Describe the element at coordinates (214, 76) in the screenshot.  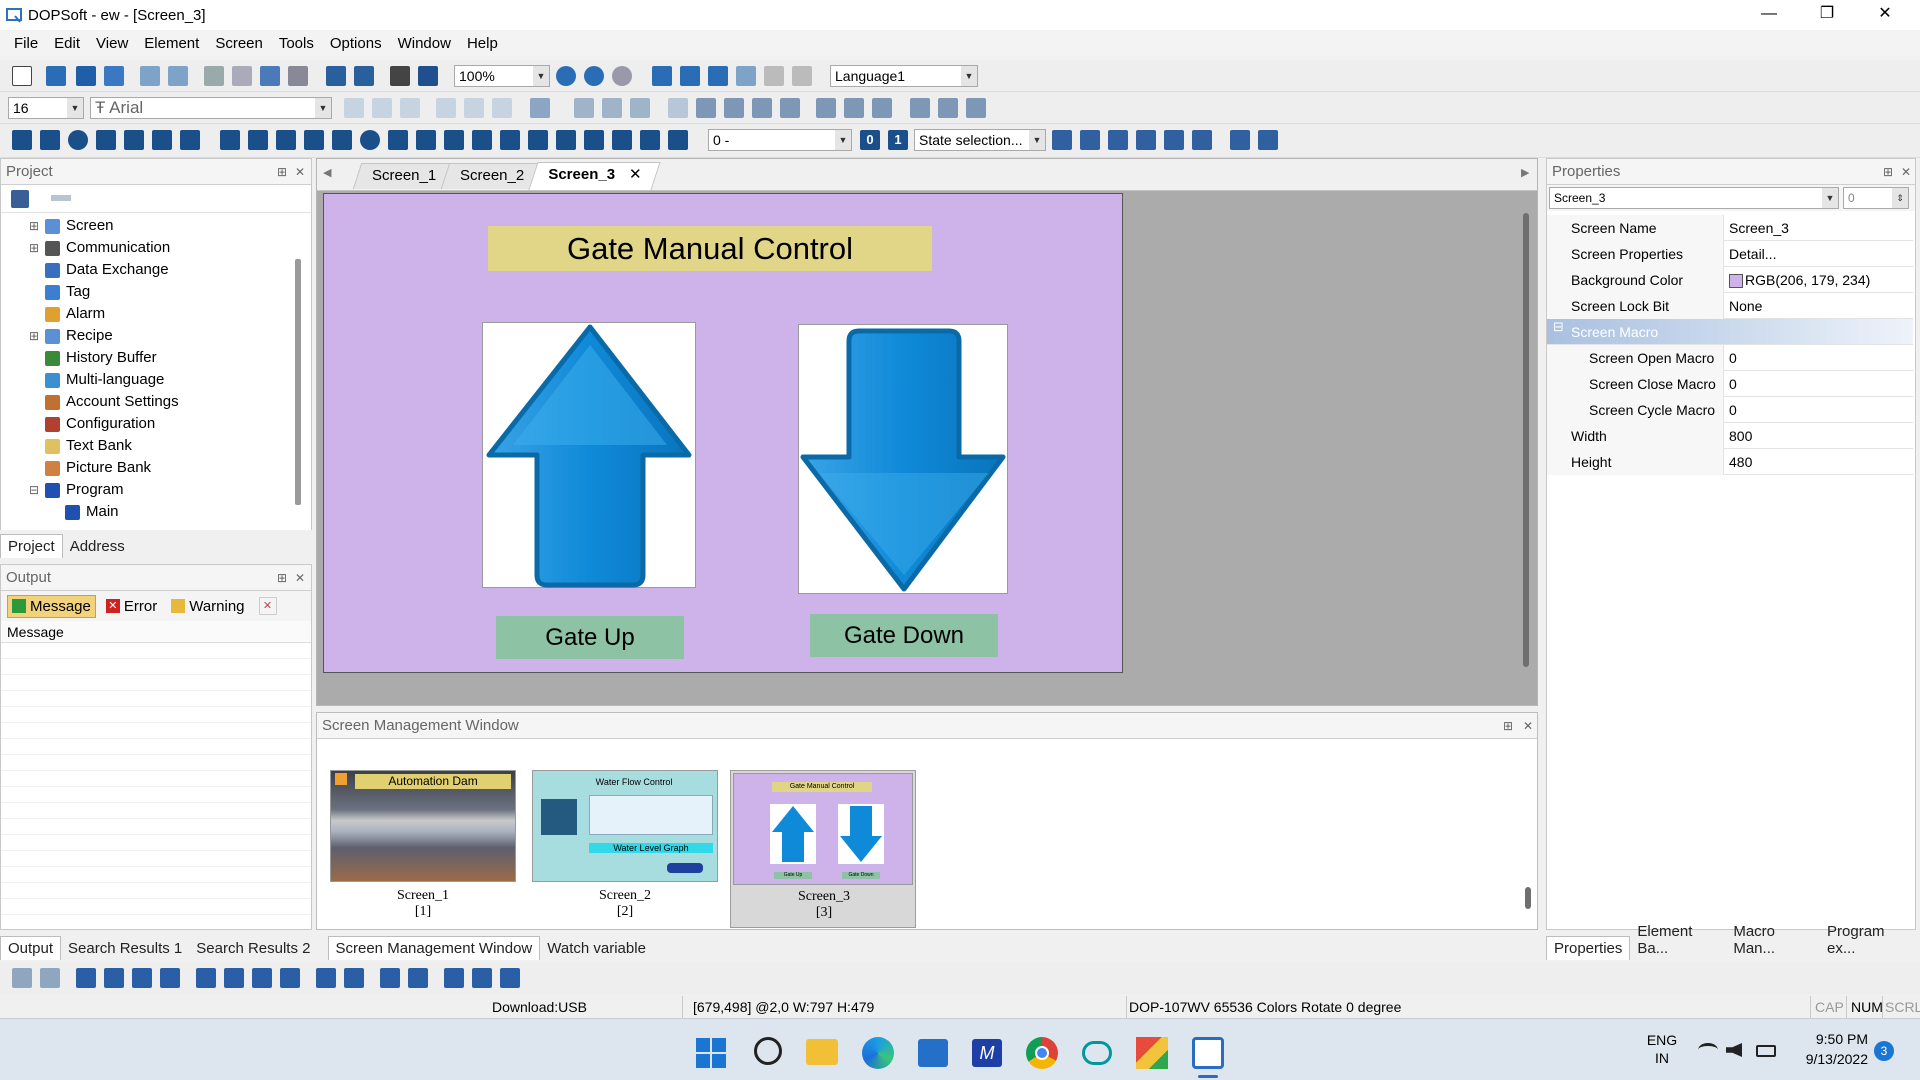
I see `cut-icon` at that location.